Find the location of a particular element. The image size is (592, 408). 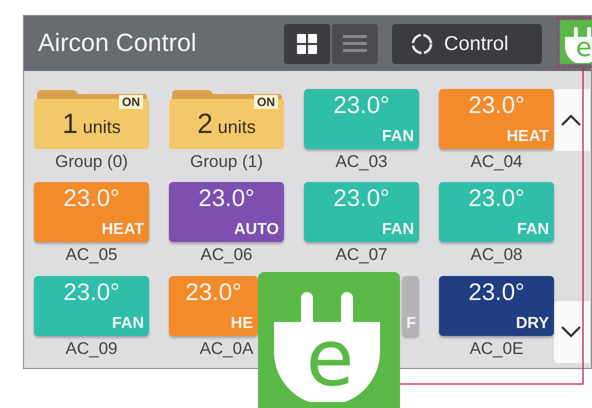

ac-tile: 23.0° AUTO is located at coordinates (226, 212).